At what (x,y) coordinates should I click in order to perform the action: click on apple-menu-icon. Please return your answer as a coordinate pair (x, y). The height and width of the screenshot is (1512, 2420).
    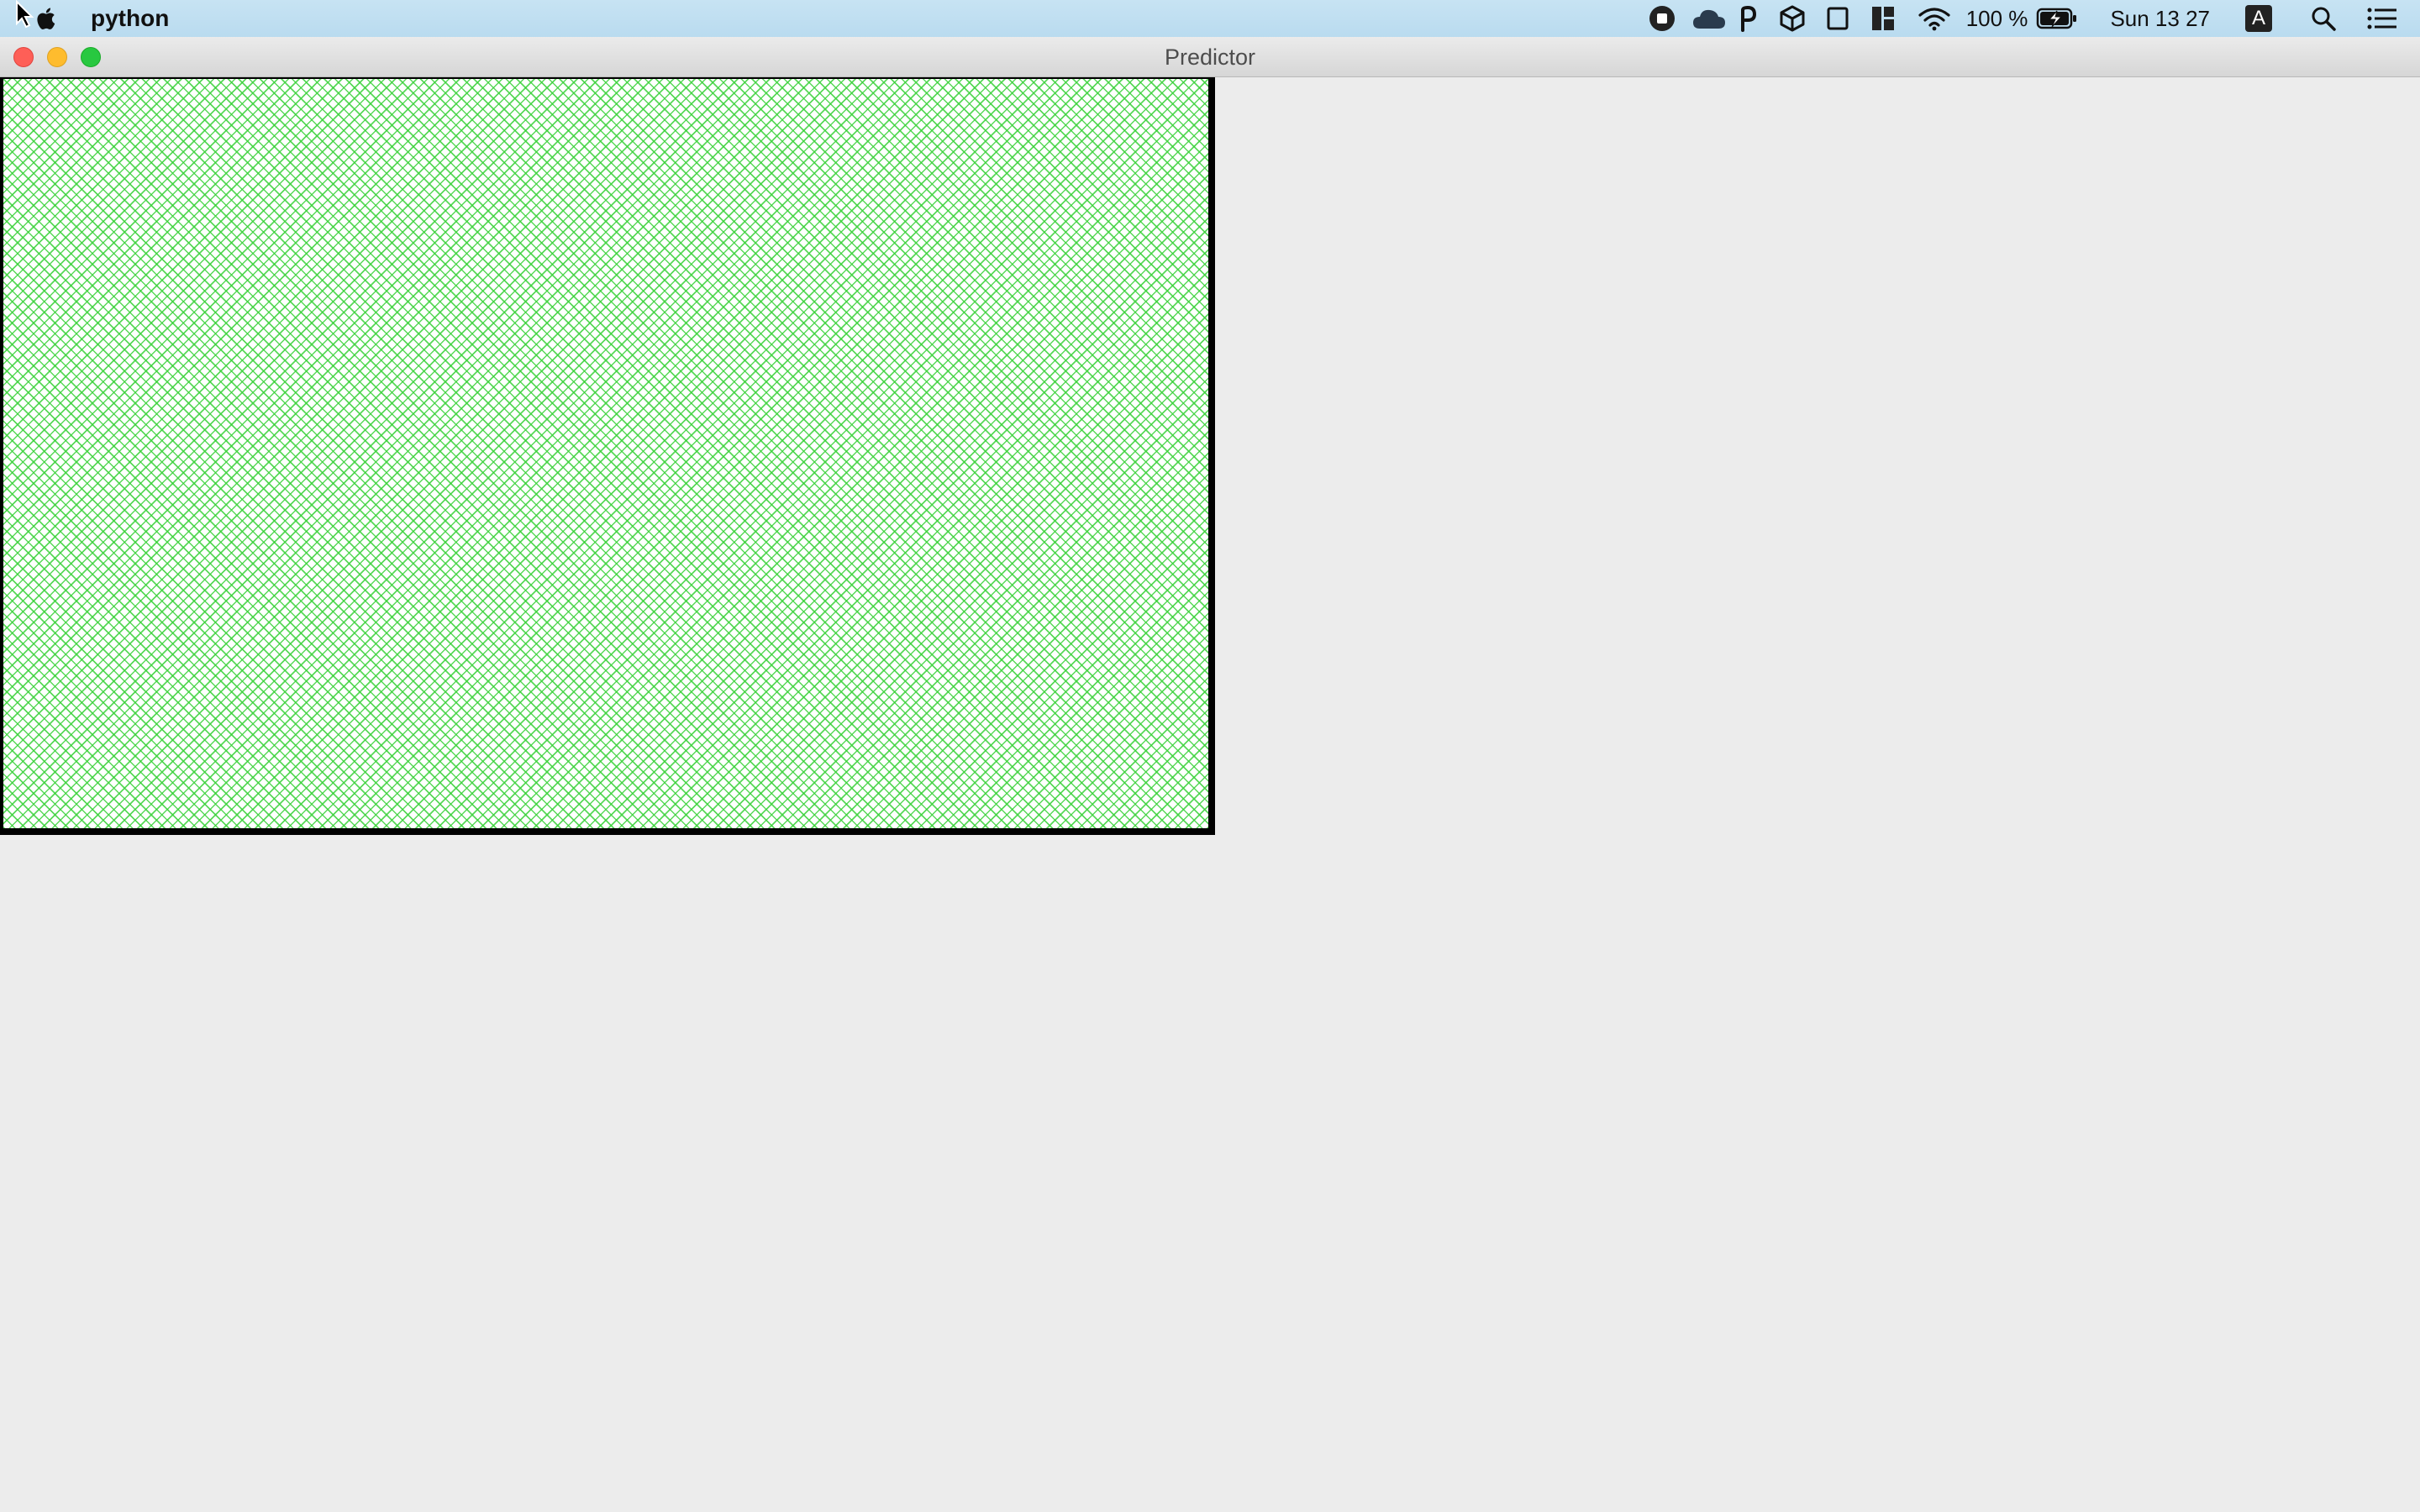
    Looking at the image, I should click on (47, 18).